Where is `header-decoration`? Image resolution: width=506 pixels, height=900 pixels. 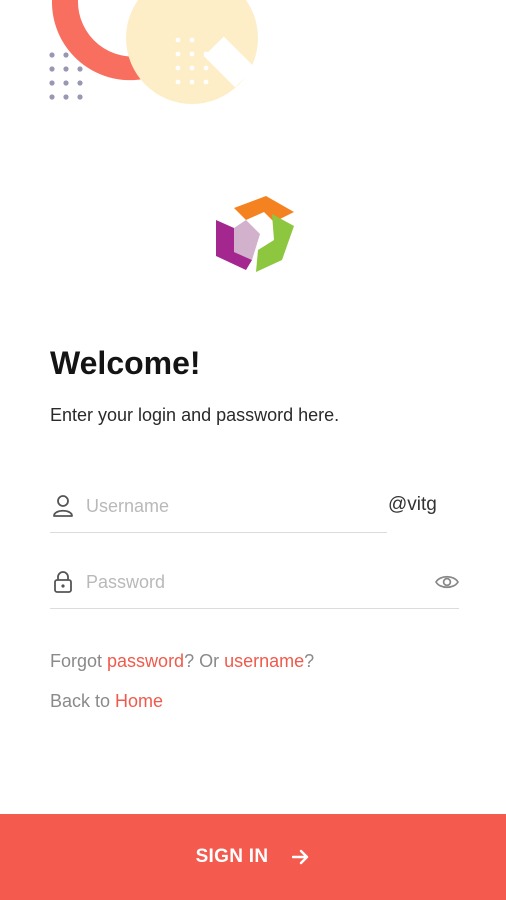
header-decoration is located at coordinates (153, 52).